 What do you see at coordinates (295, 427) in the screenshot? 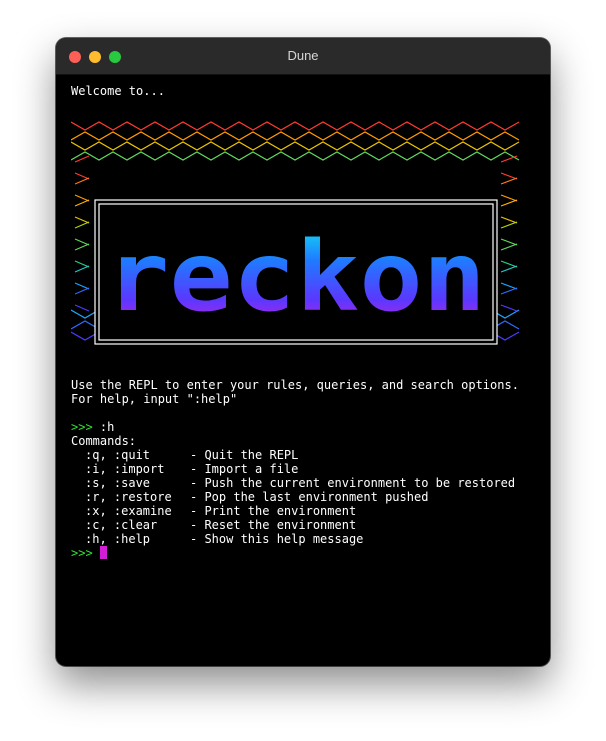
I see `command-line: >>> :h` at bounding box center [295, 427].